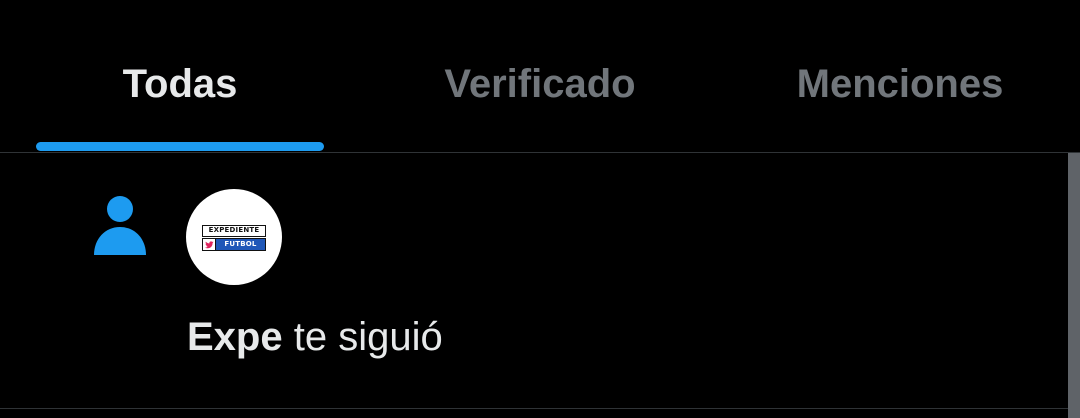  Describe the element at coordinates (540, 84) in the screenshot. I see `tab-label: Verificado` at that location.